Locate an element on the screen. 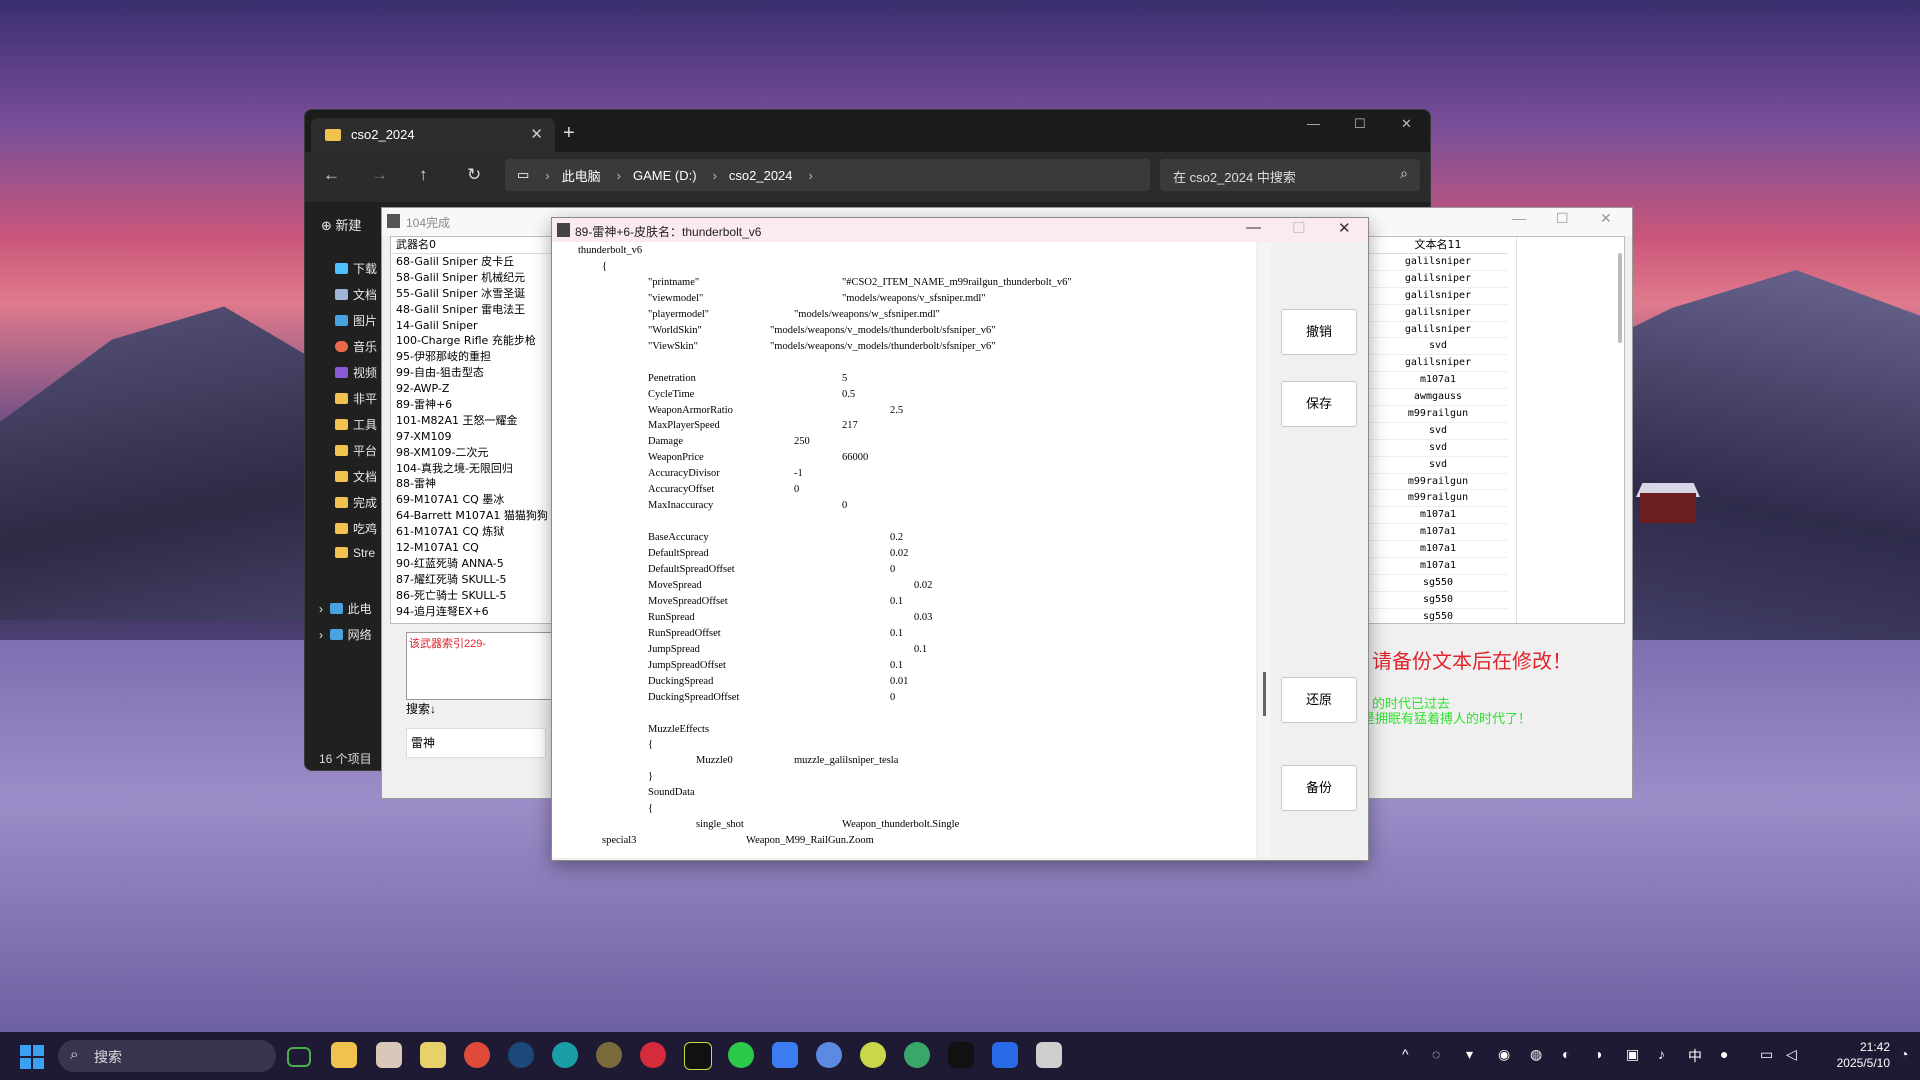  explorer-tab: cso2_2024 ✕ is located at coordinates (433, 135).